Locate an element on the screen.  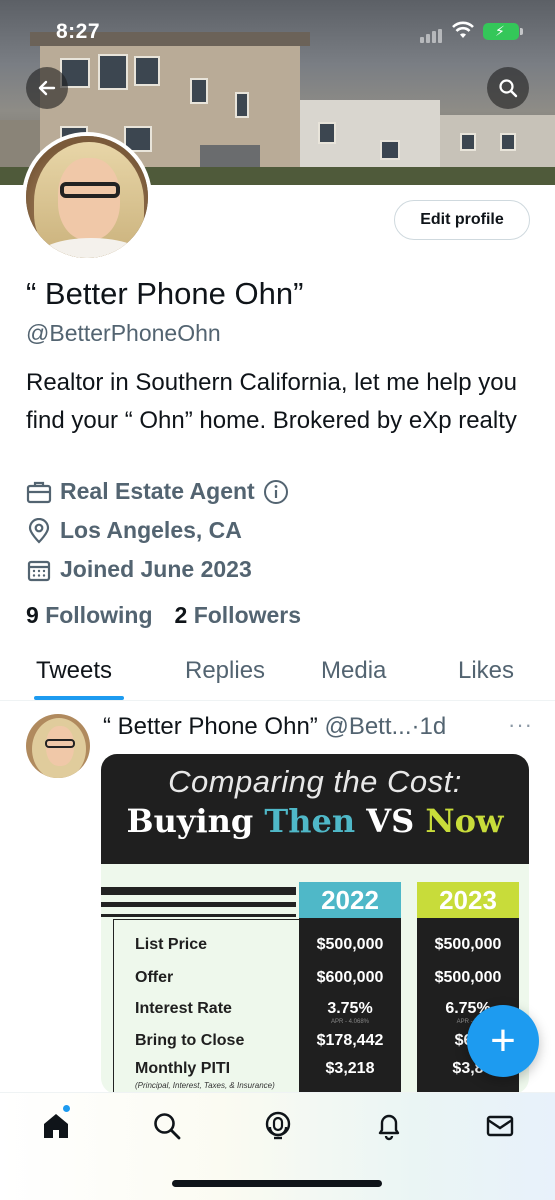
back-button is located at coordinates (47, 88).